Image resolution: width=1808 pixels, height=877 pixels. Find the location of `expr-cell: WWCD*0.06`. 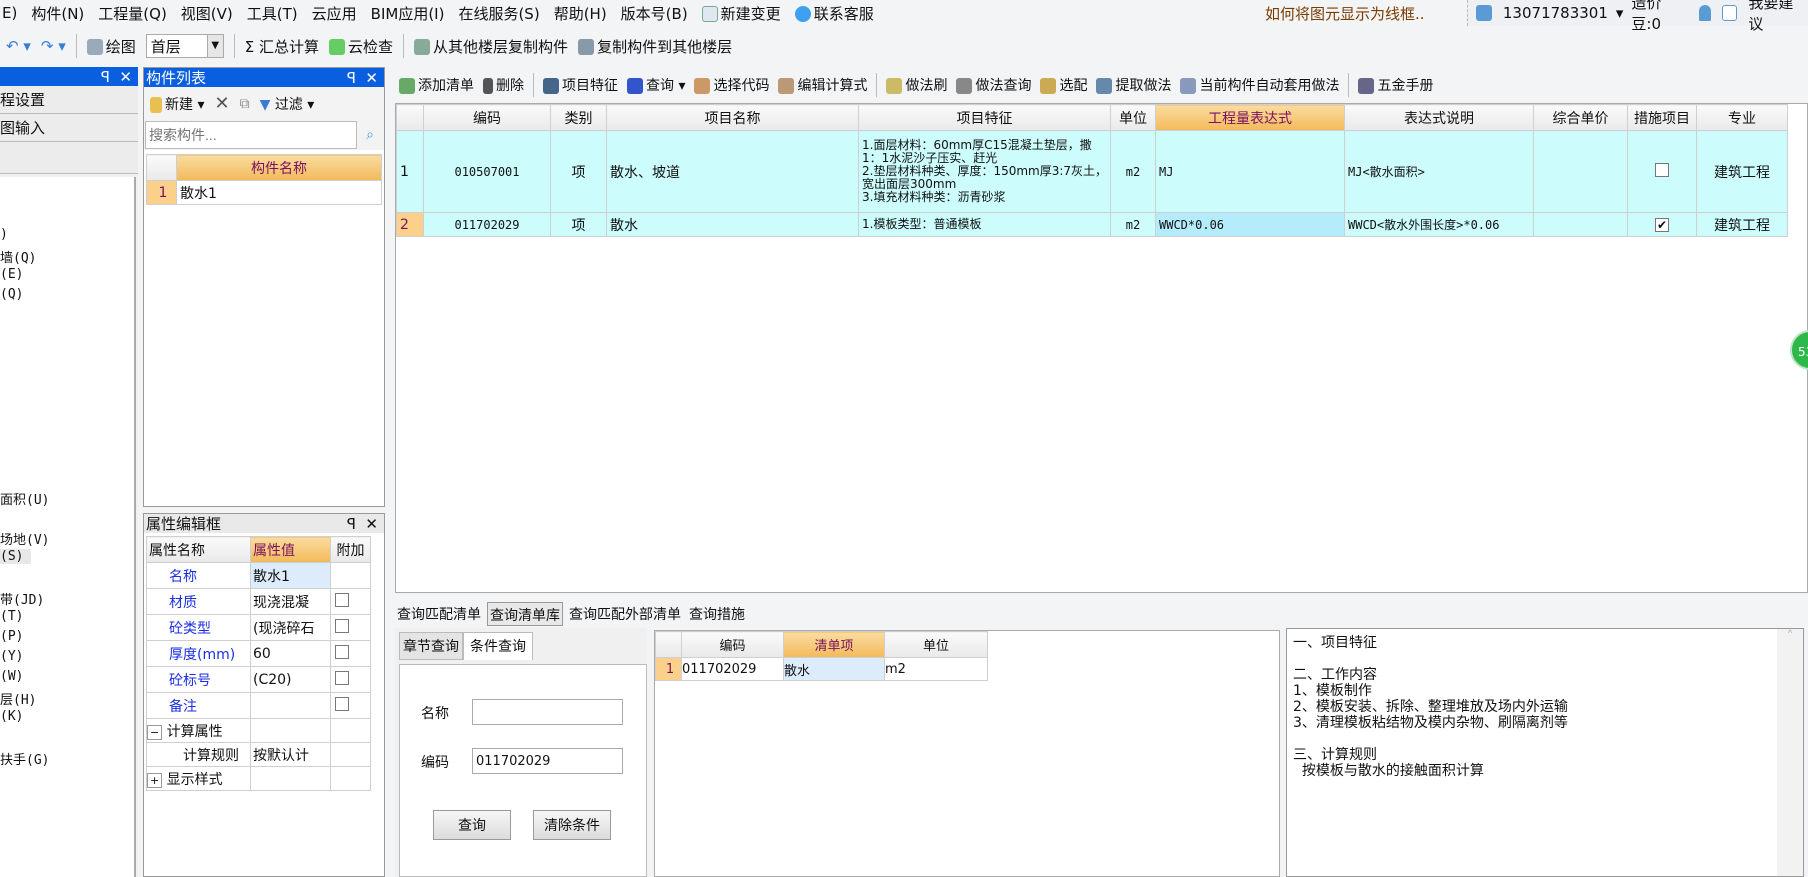

expr-cell: WWCD*0.06 is located at coordinates (1250, 224).